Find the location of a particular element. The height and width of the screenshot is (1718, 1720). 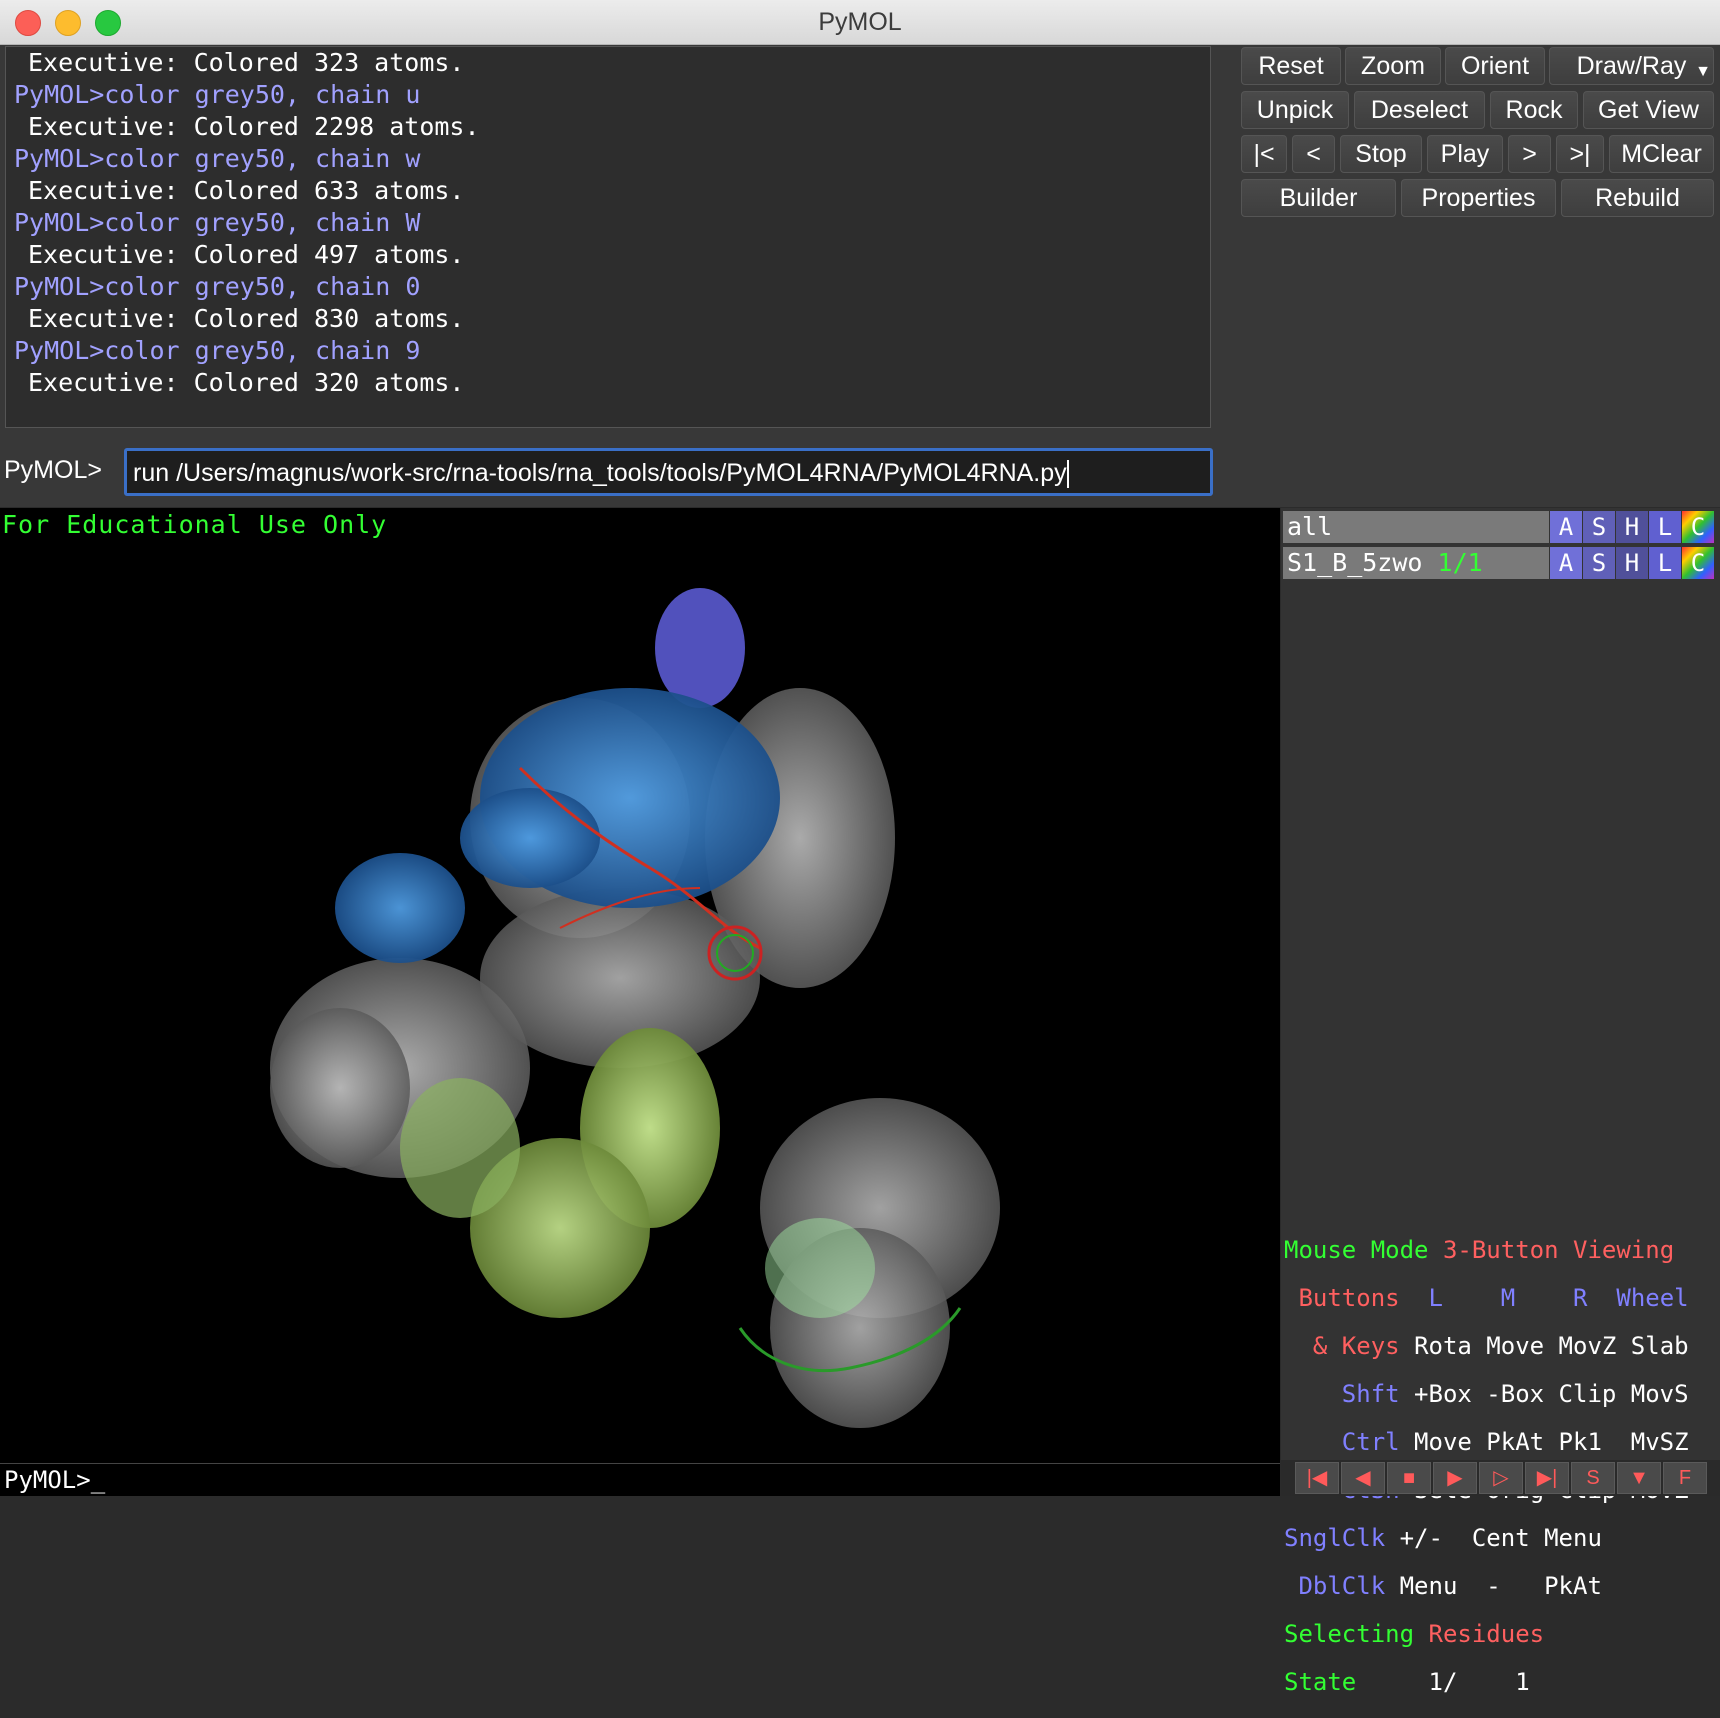

log-line: PyMOL>color grey50, chain W is located at coordinates (217, 222).